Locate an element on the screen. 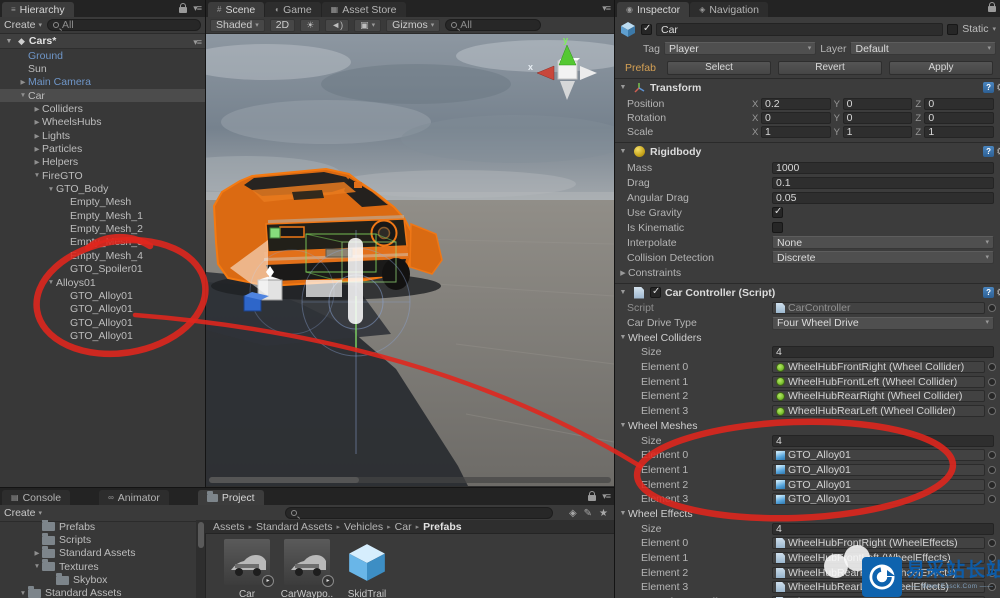 Image resolution: width=1000 pixels, height=598 pixels. array-foldout: ▼ Wheel Effects is located at coordinates (693, 514).